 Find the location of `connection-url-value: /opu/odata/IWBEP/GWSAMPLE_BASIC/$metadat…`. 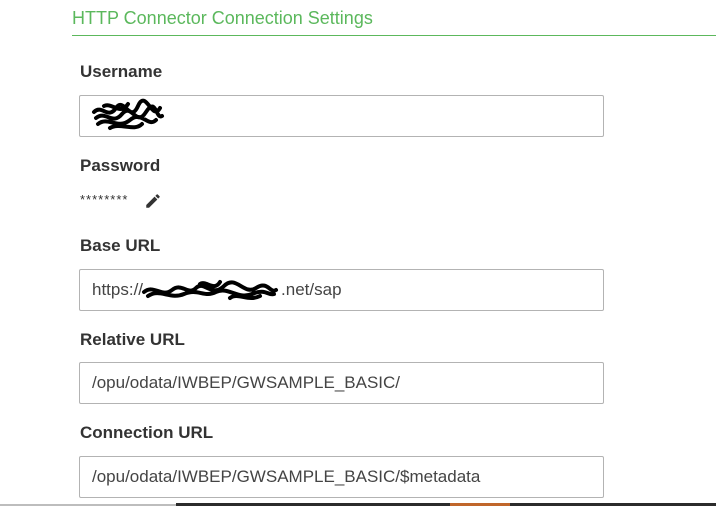

connection-url-value: /opu/odata/IWBEP/GWSAMPLE_BASIC/$metadat… is located at coordinates (286, 476).